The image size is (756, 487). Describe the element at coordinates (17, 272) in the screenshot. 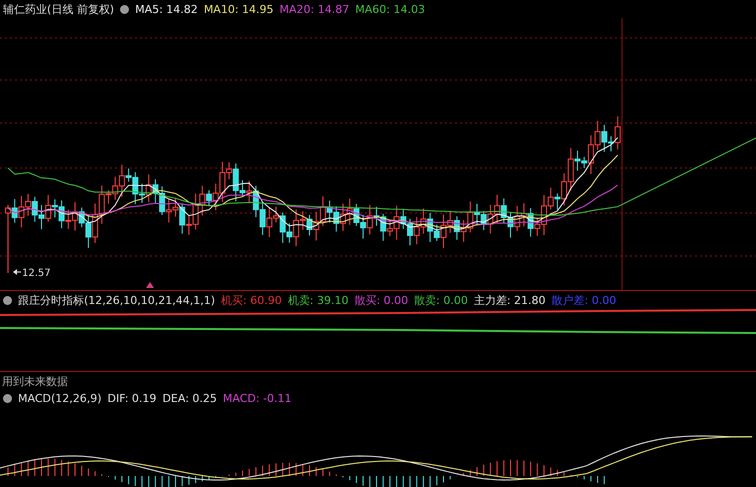

I see `arrow-icon` at that location.